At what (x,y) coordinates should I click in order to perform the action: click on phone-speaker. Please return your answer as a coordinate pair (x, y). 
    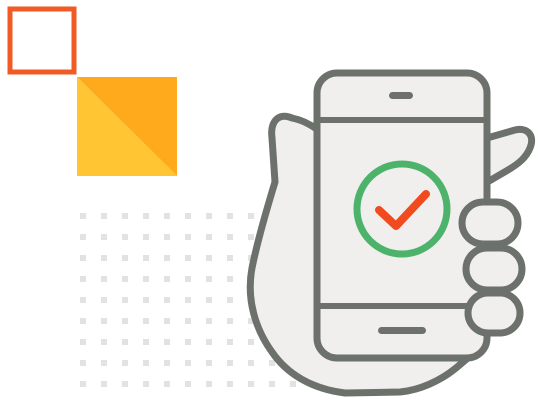
    Looking at the image, I should click on (401, 95).